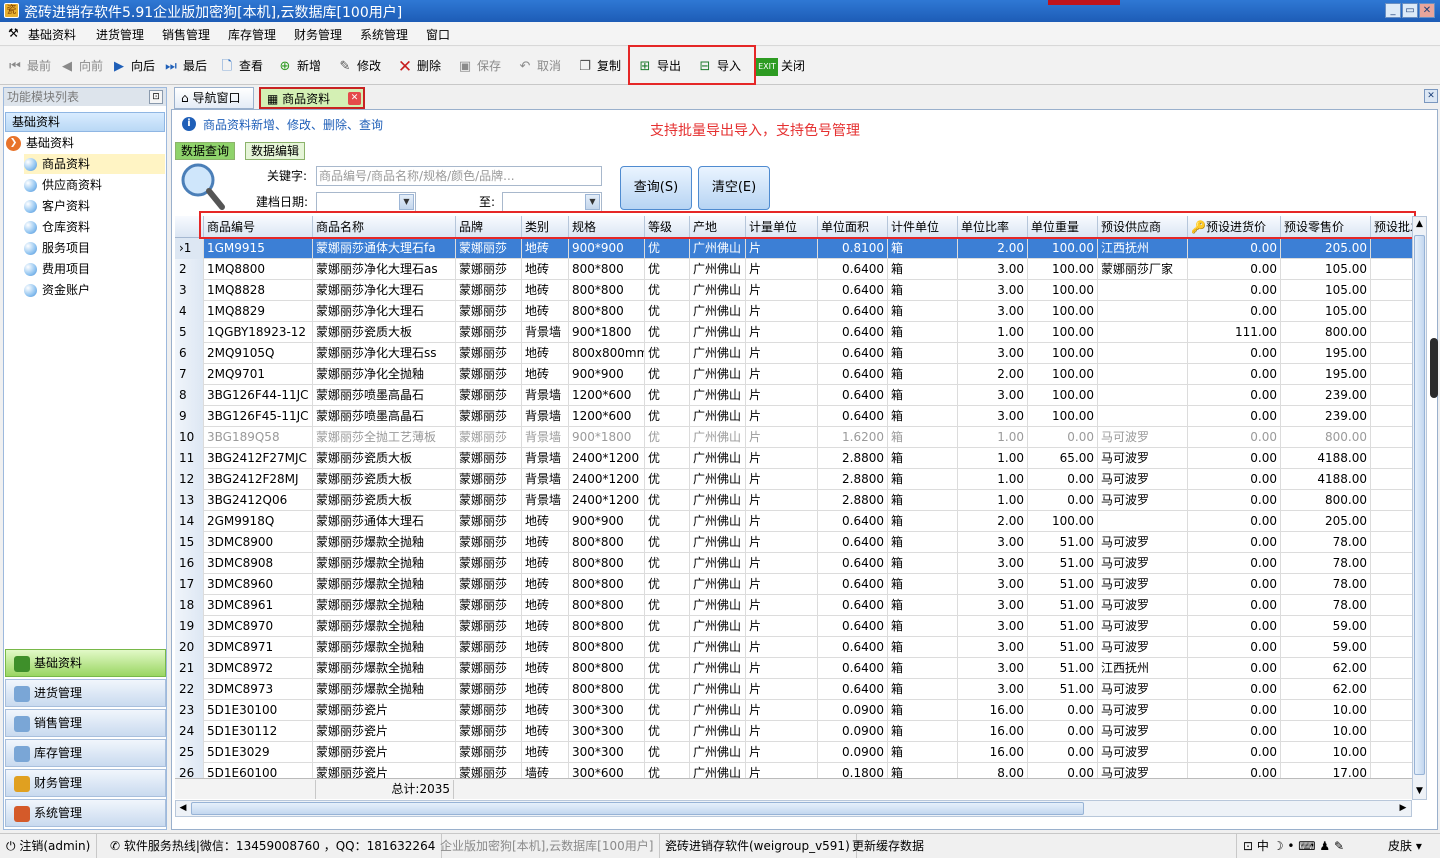 This screenshot has width=1440, height=858. What do you see at coordinates (298, 66) in the screenshot?
I see `add-button: ⊕ 新增` at bounding box center [298, 66].